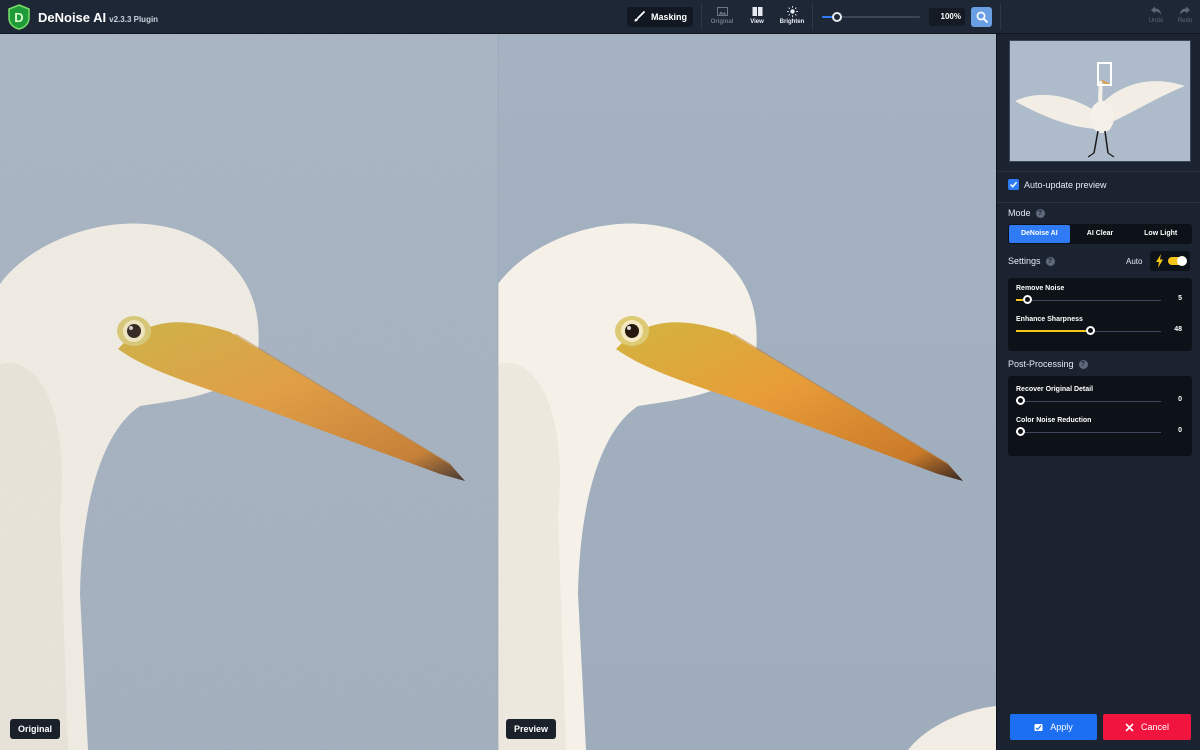 This screenshot has width=1200, height=750. Describe the element at coordinates (1159, 261) in the screenshot. I see `lightning-icon` at that location.